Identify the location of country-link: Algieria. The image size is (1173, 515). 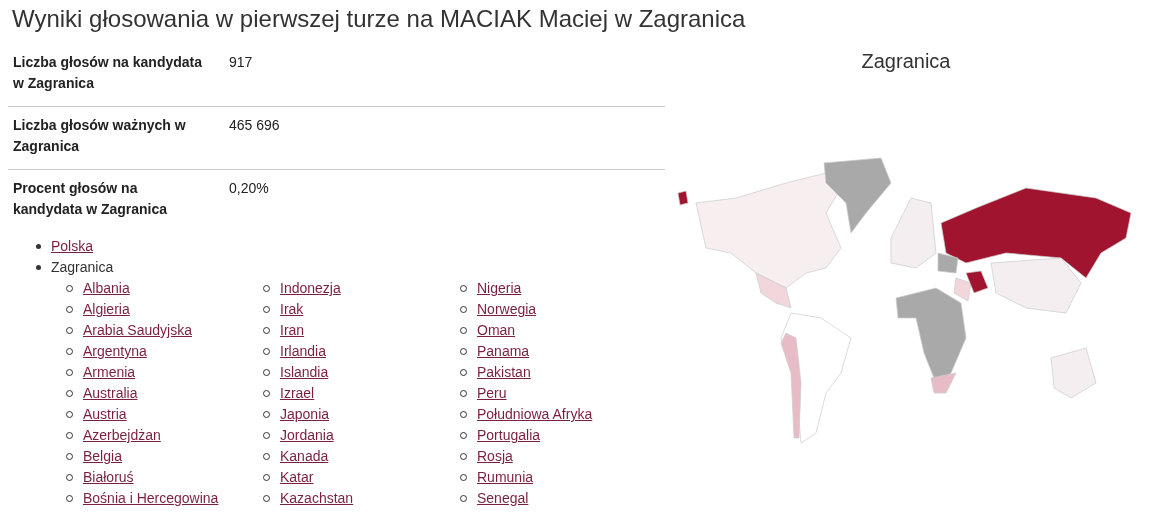
(106, 309).